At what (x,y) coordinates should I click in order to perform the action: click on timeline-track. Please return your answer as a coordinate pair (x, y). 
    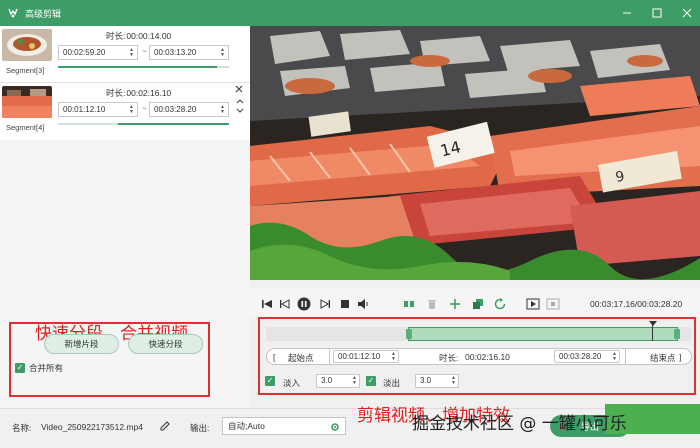
    Looking at the image, I should click on (478, 331).